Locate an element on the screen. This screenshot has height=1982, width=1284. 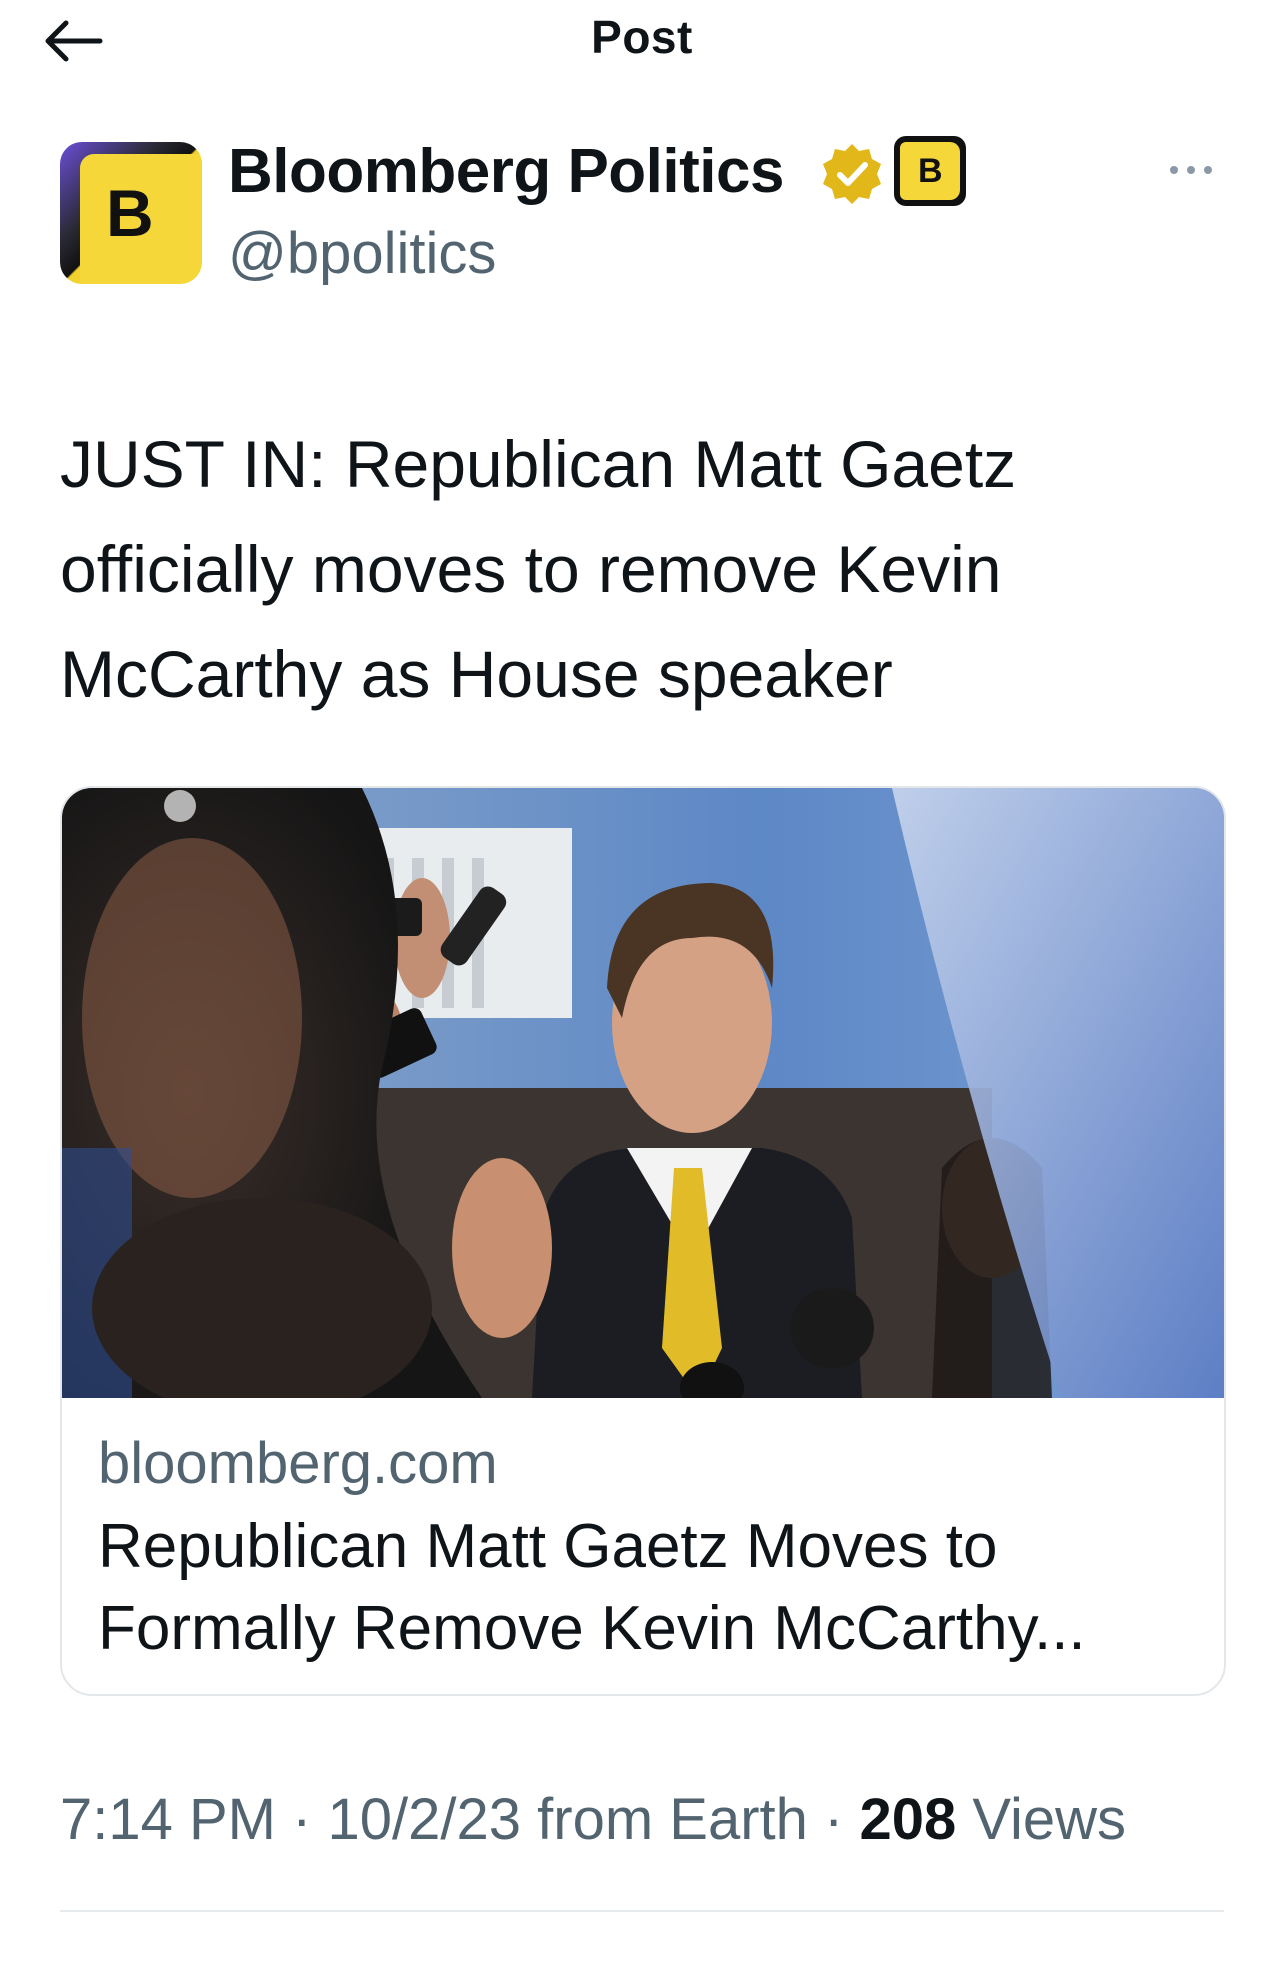
affiliate-letter: B is located at coordinates (930, 171).